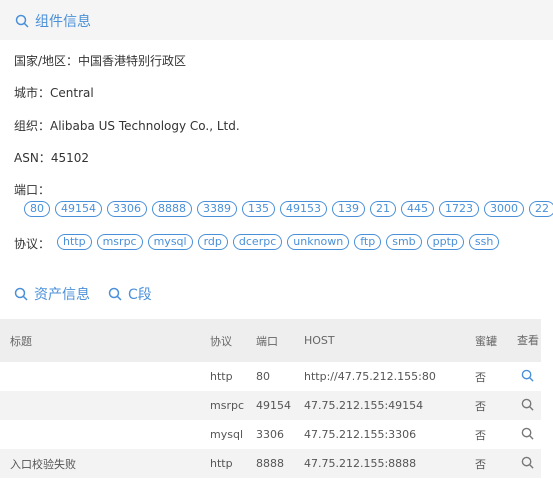 The image size is (553, 479). Describe the element at coordinates (32, 93) in the screenshot. I see `city-label: 城市：` at that location.